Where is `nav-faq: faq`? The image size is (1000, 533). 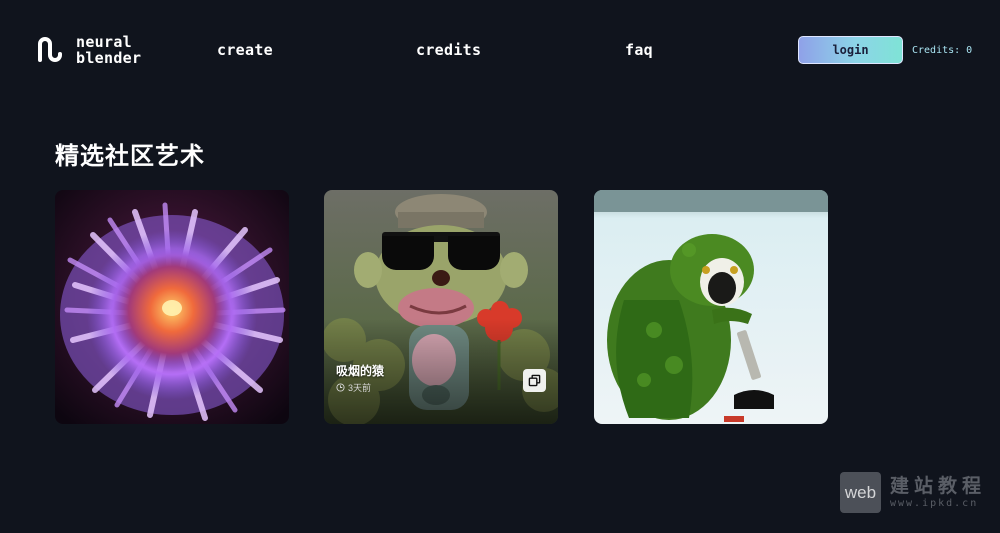
nav-faq: faq is located at coordinates (639, 50).